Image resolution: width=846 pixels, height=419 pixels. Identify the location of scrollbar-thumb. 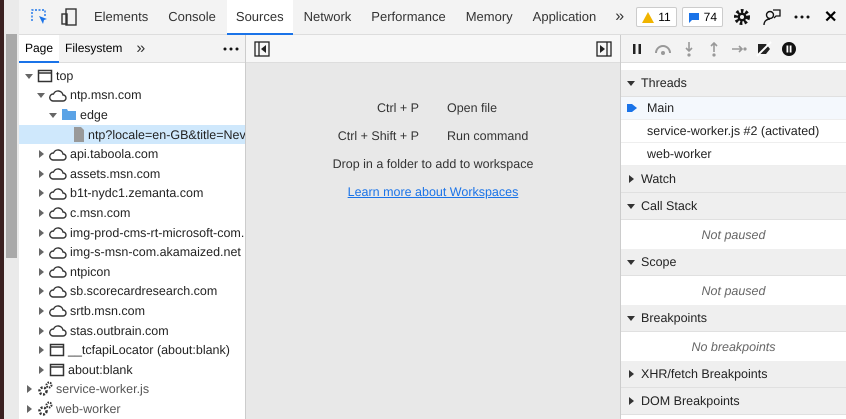
(11, 146).